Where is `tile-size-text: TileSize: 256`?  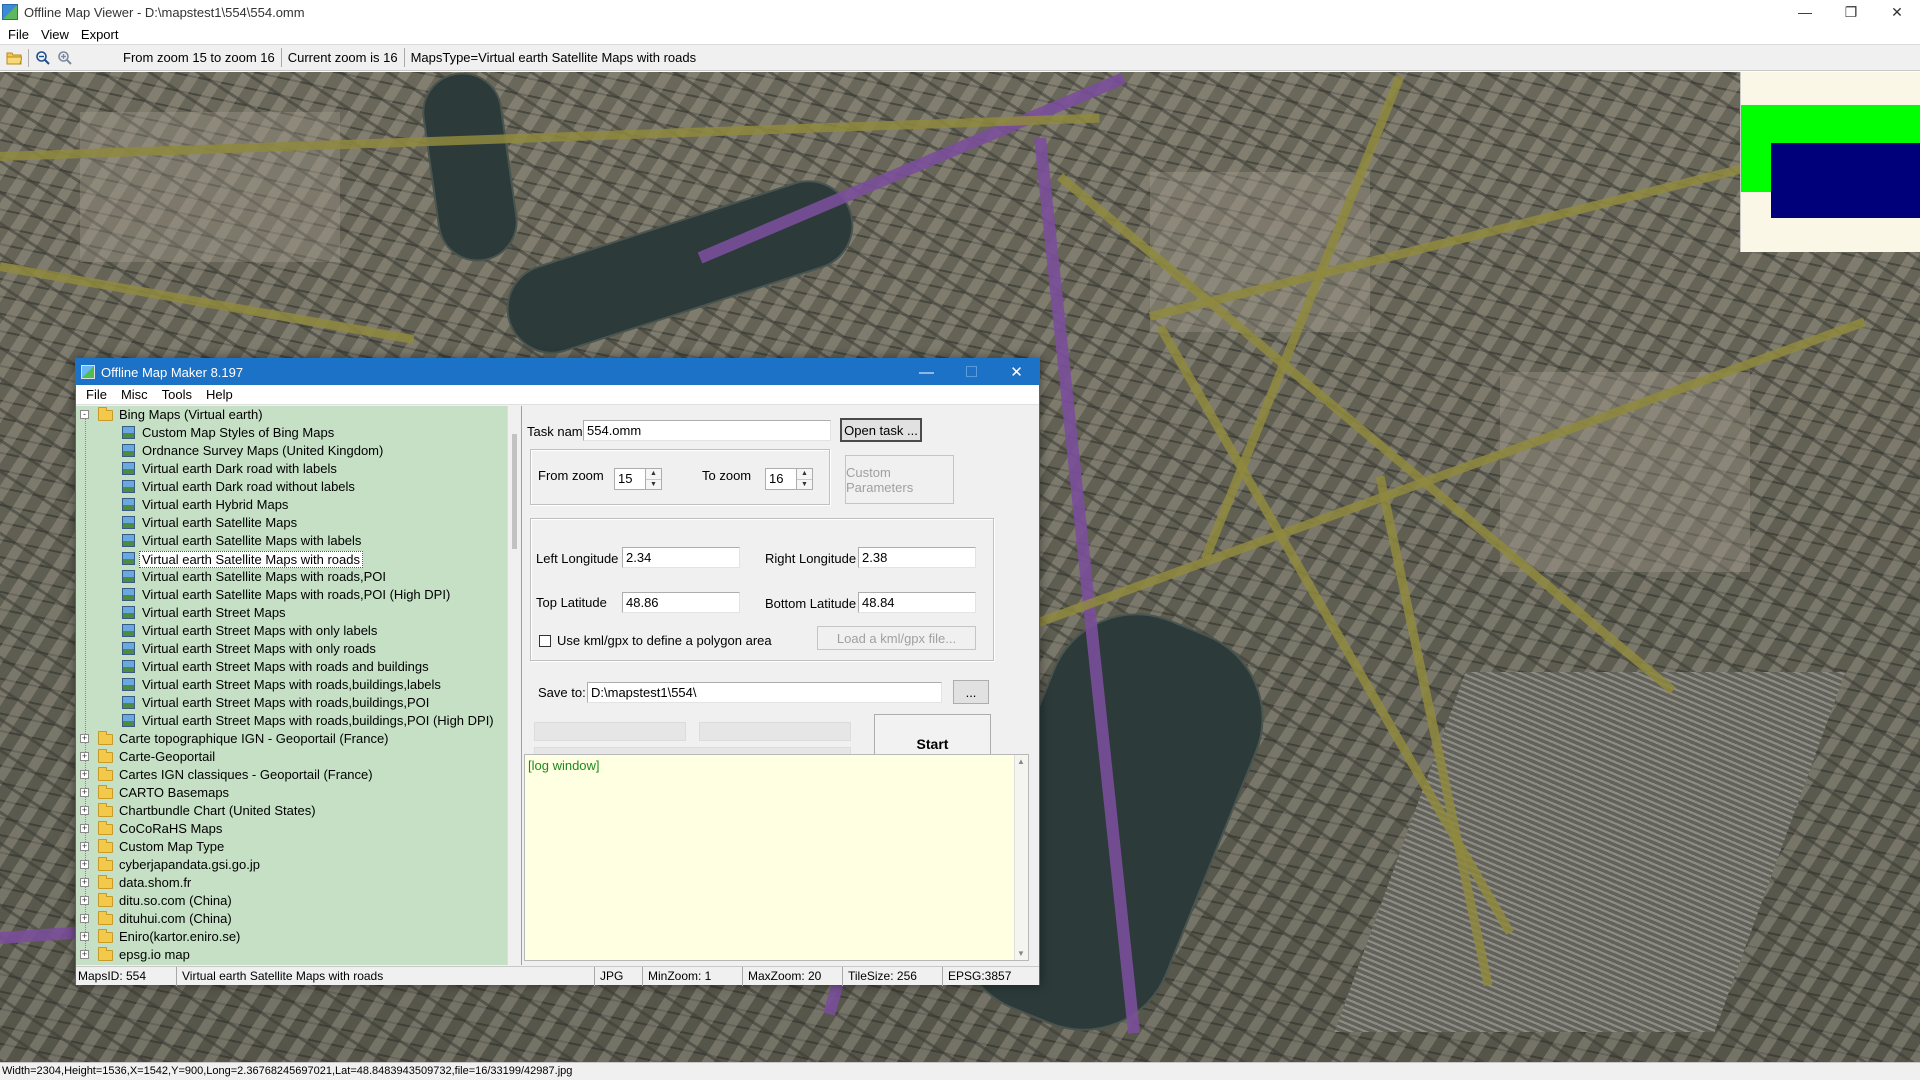
tile-size-text: TileSize: 256 is located at coordinates (893, 976).